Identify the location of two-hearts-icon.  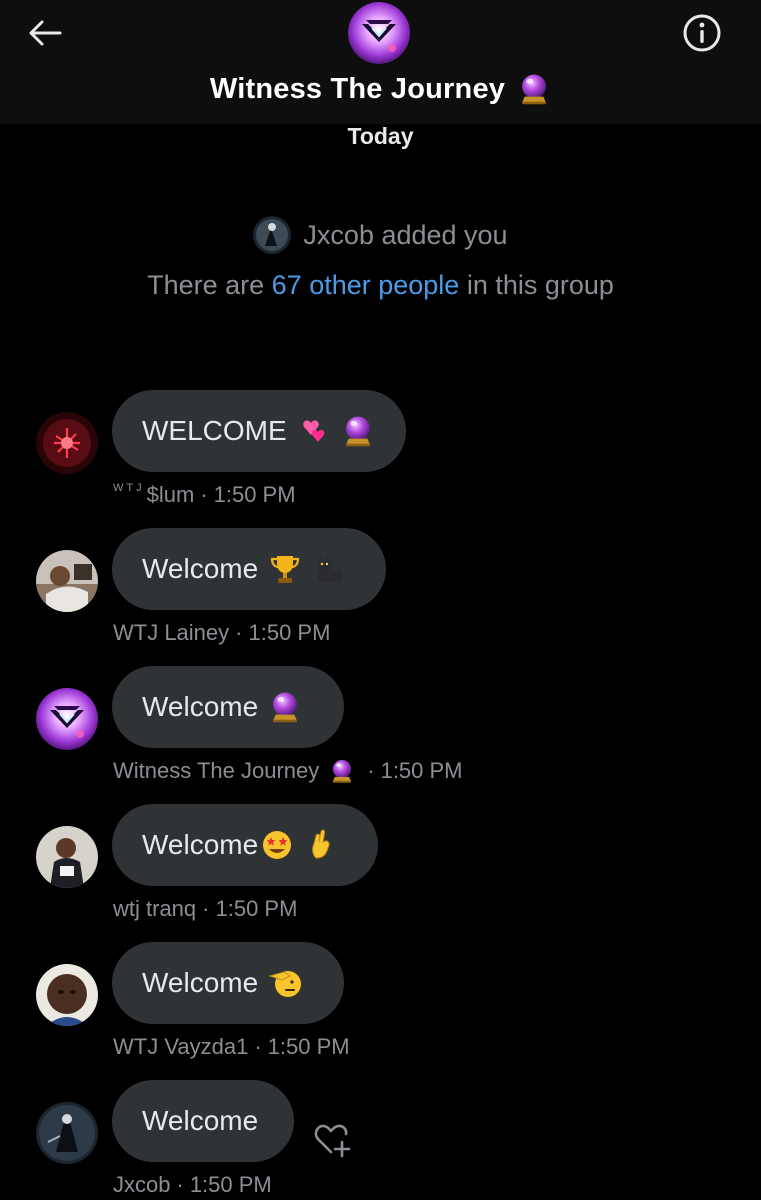
(313, 431).